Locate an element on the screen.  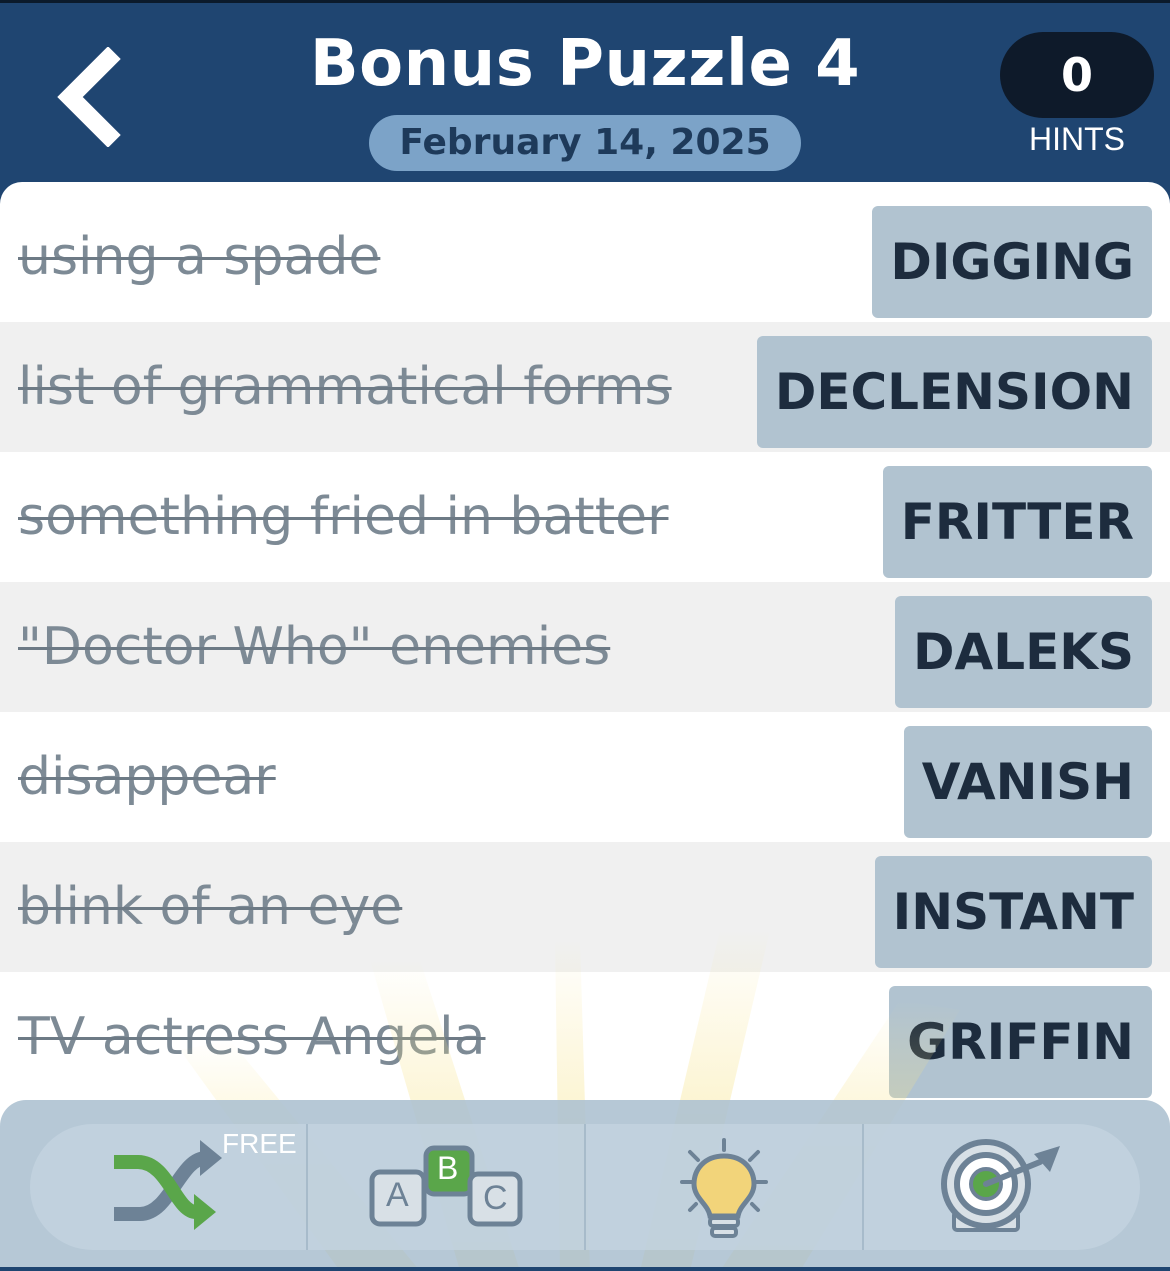
answer-tile: DALEKS is located at coordinates (1023, 652).